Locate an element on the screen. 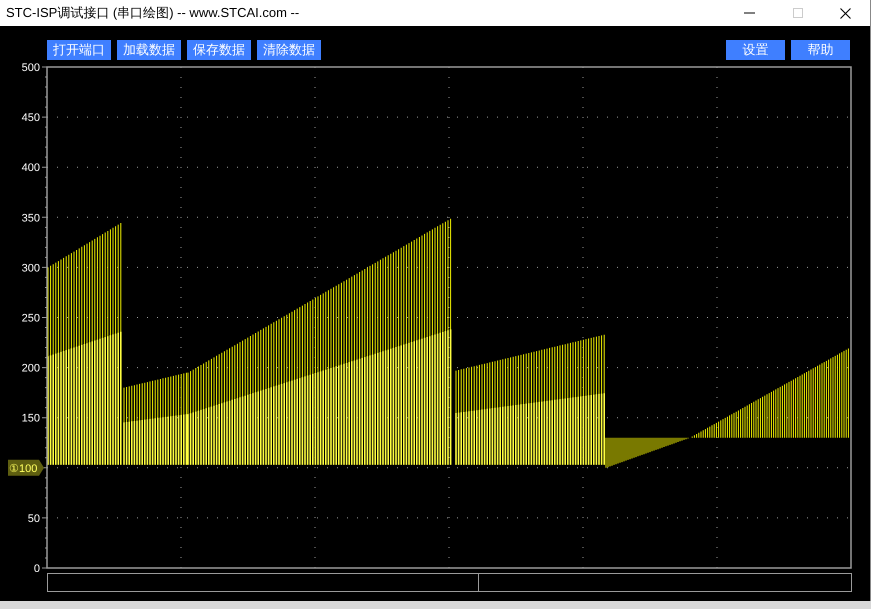 Image resolution: width=871 pixels, height=609 pixels. toolbar-button: 清除数据 is located at coordinates (289, 50).